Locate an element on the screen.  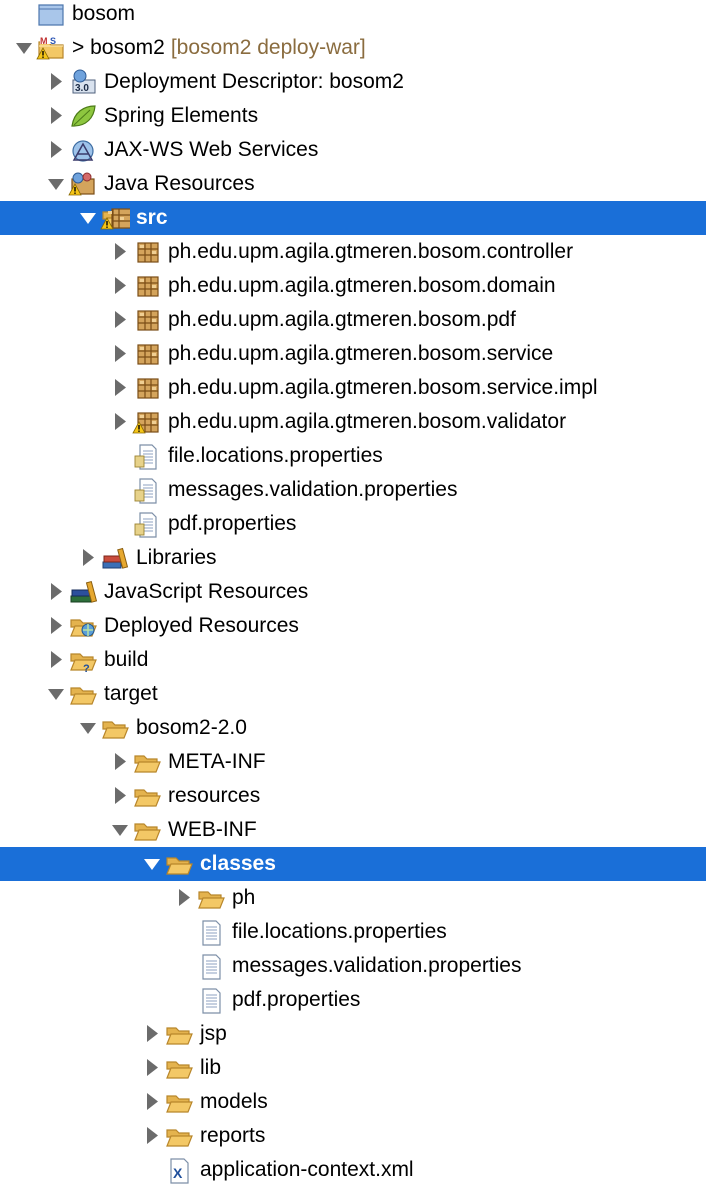
tree-row-jax-ws-web-services: JAX-WS Web Services is located at coordinates (353, 150).